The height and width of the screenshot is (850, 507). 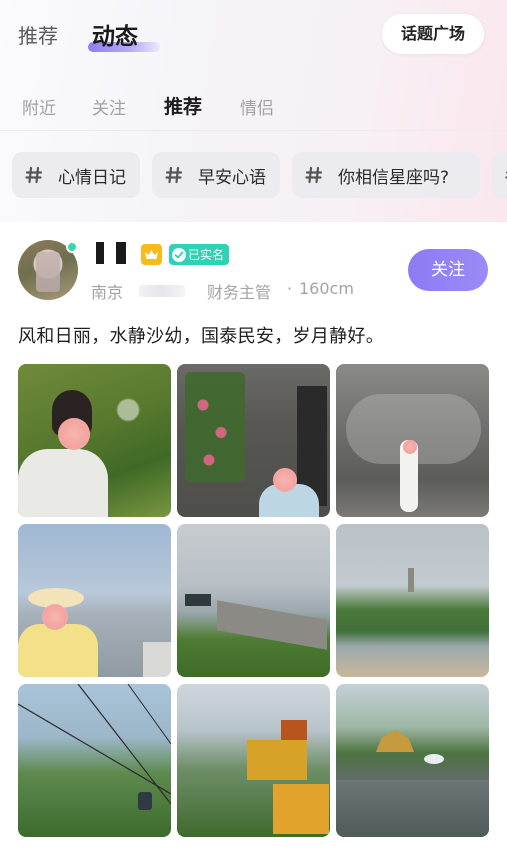 What do you see at coordinates (107, 292) in the screenshot?
I see `user-city: 南京` at bounding box center [107, 292].